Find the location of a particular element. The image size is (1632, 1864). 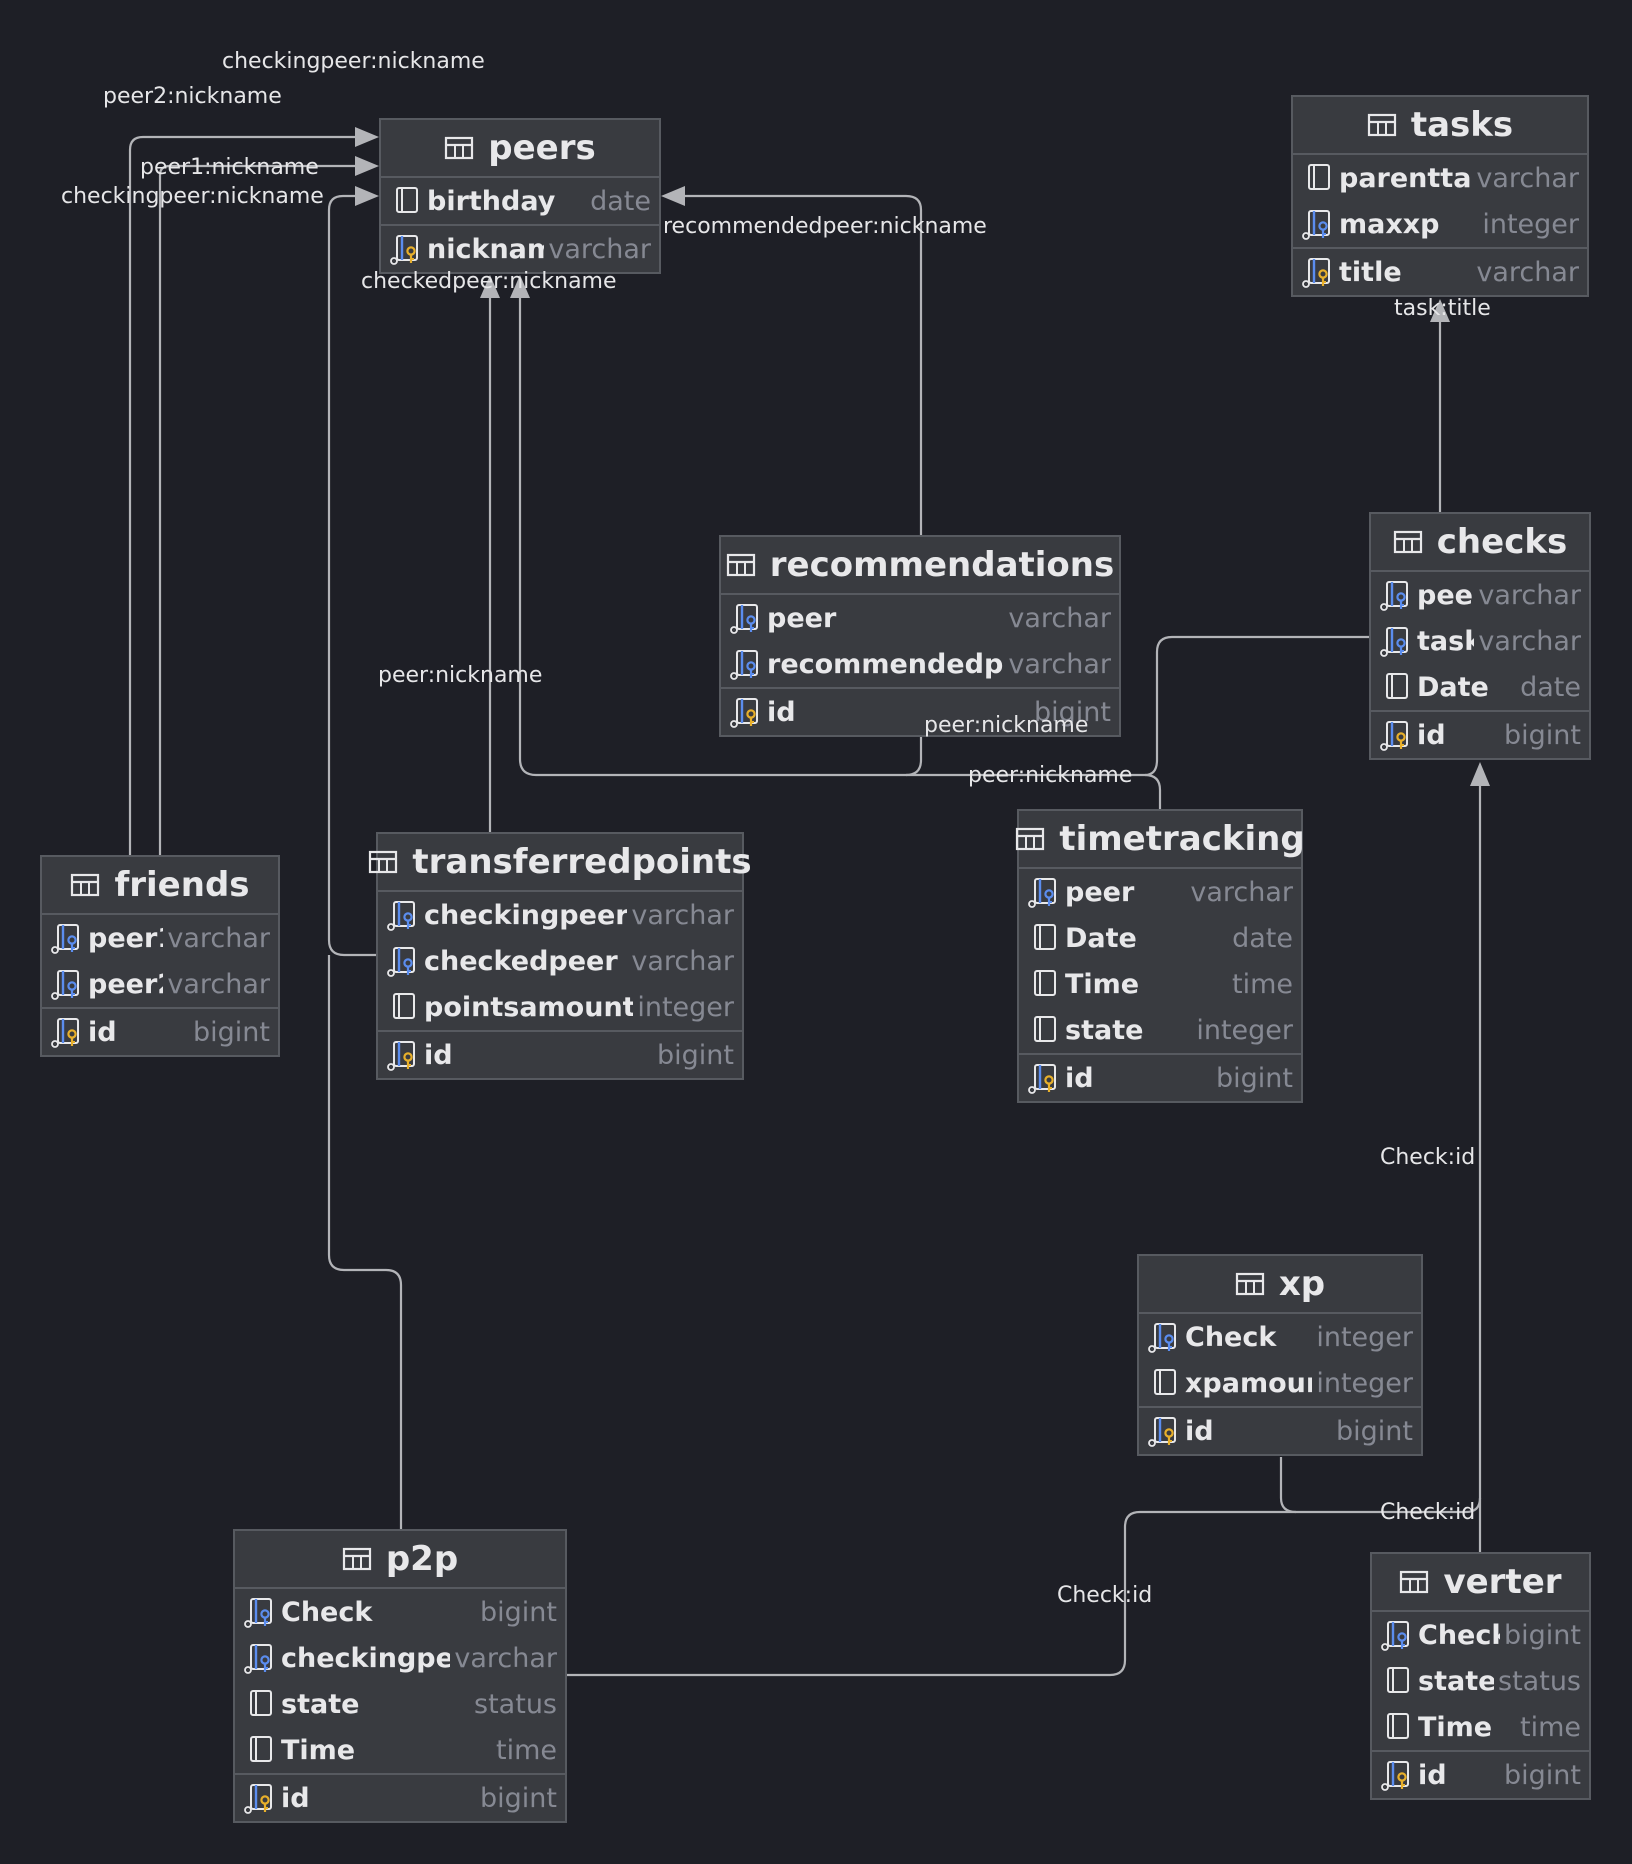

column-row: xpamountinteger is located at coordinates (1280, 1383).